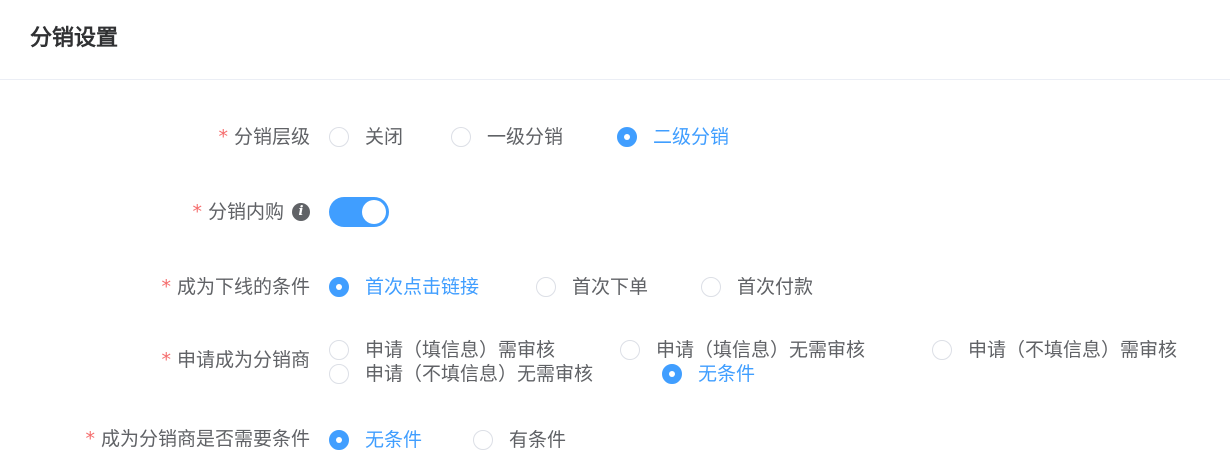 The width and height of the screenshot is (1230, 473). Describe the element at coordinates (538, 440) in the screenshot. I see `radio-label: 有条件` at that location.